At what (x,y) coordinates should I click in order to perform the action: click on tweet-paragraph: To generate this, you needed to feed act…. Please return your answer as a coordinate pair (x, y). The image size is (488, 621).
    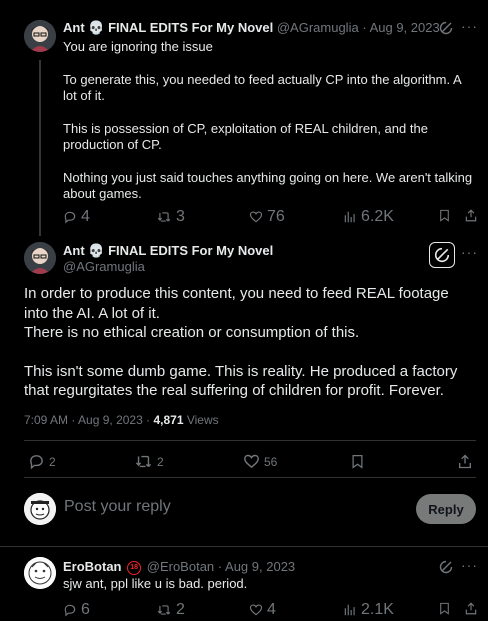
    Looking at the image, I should click on (262, 87).